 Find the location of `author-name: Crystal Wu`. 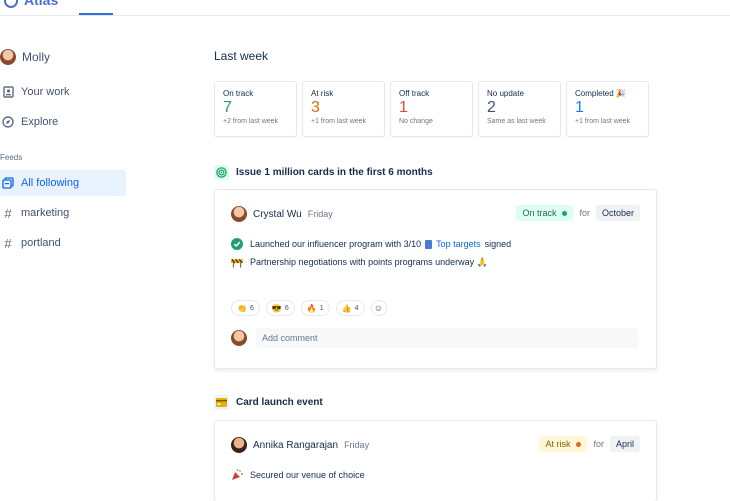

author-name: Crystal Wu is located at coordinates (277, 214).